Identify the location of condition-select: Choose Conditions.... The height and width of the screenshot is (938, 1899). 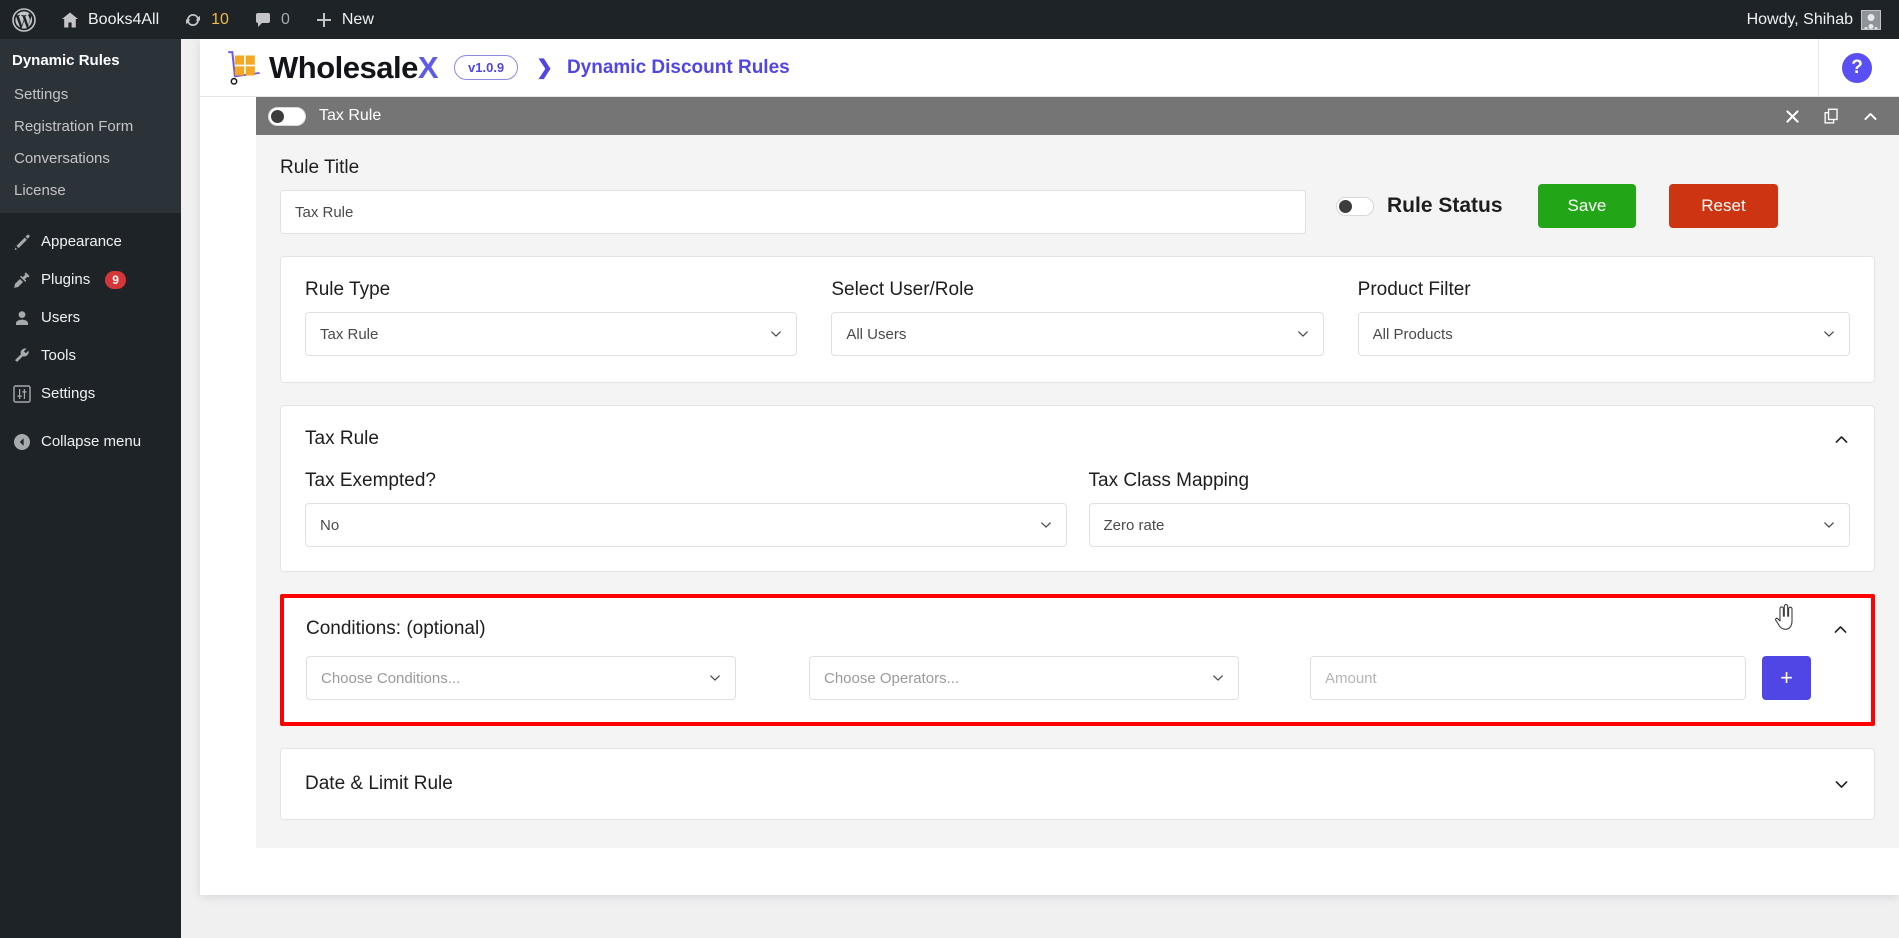
(521, 678).